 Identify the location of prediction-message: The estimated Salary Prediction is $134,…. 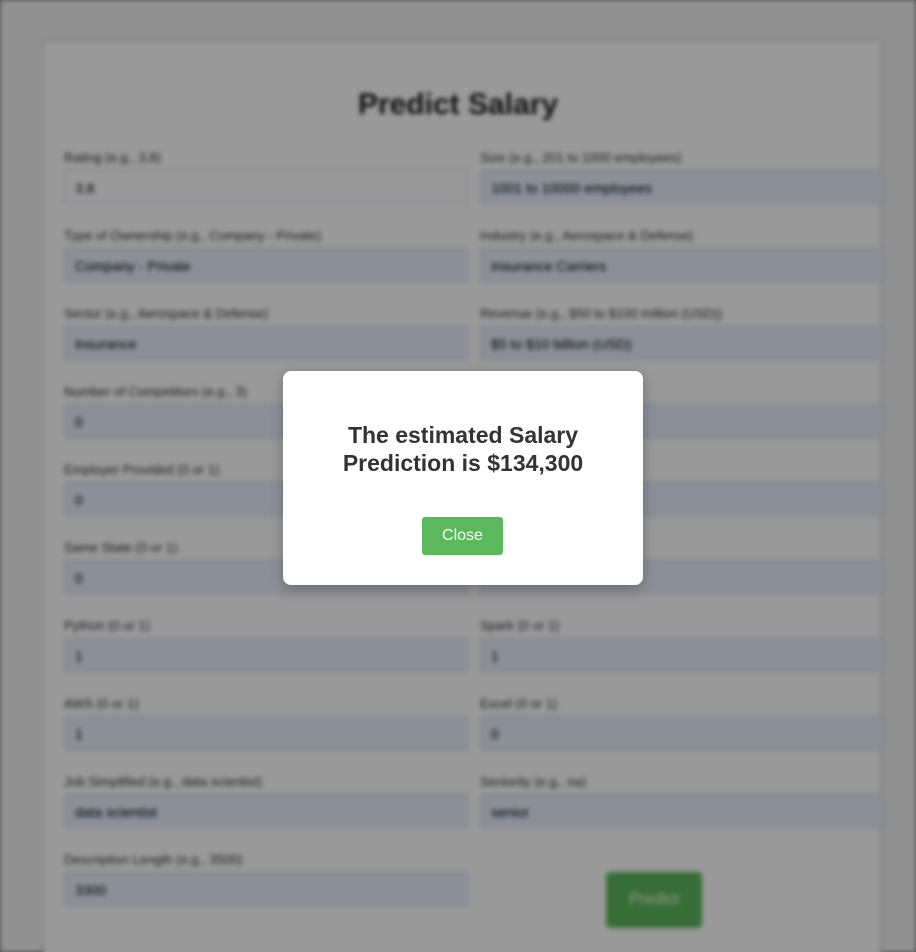
(463, 449).